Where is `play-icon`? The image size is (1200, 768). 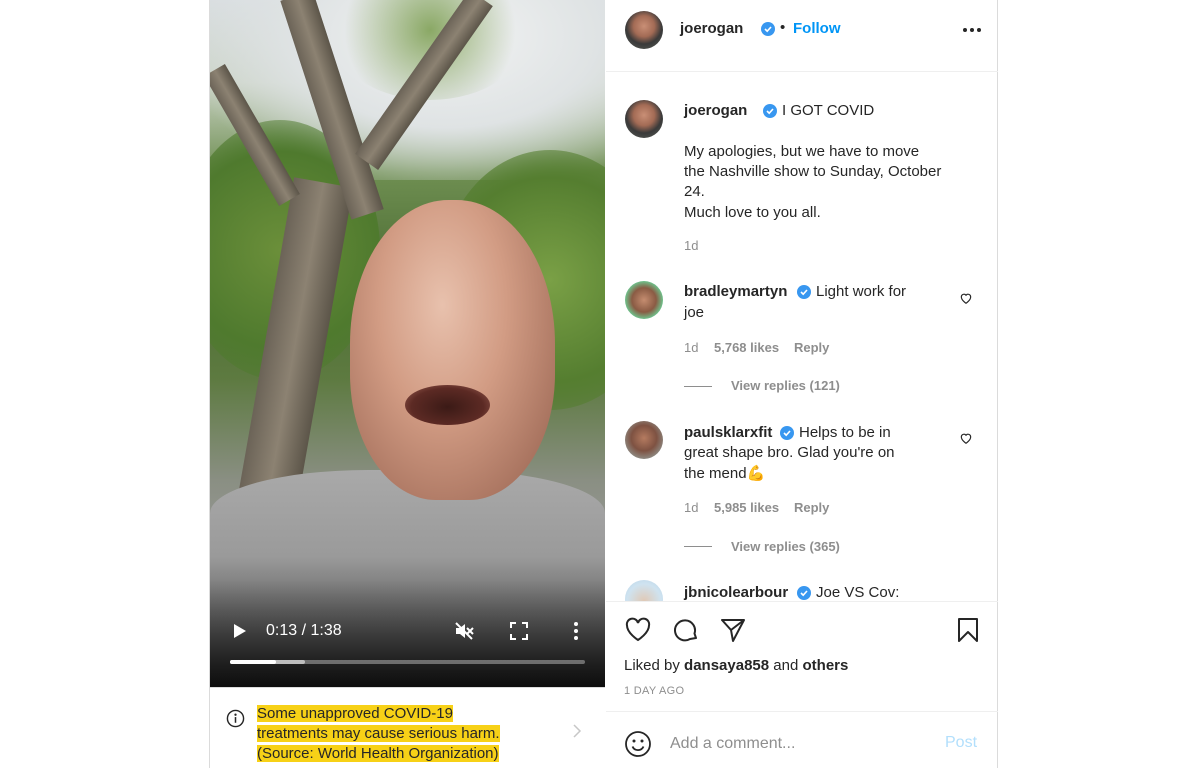
play-icon is located at coordinates (240, 631).